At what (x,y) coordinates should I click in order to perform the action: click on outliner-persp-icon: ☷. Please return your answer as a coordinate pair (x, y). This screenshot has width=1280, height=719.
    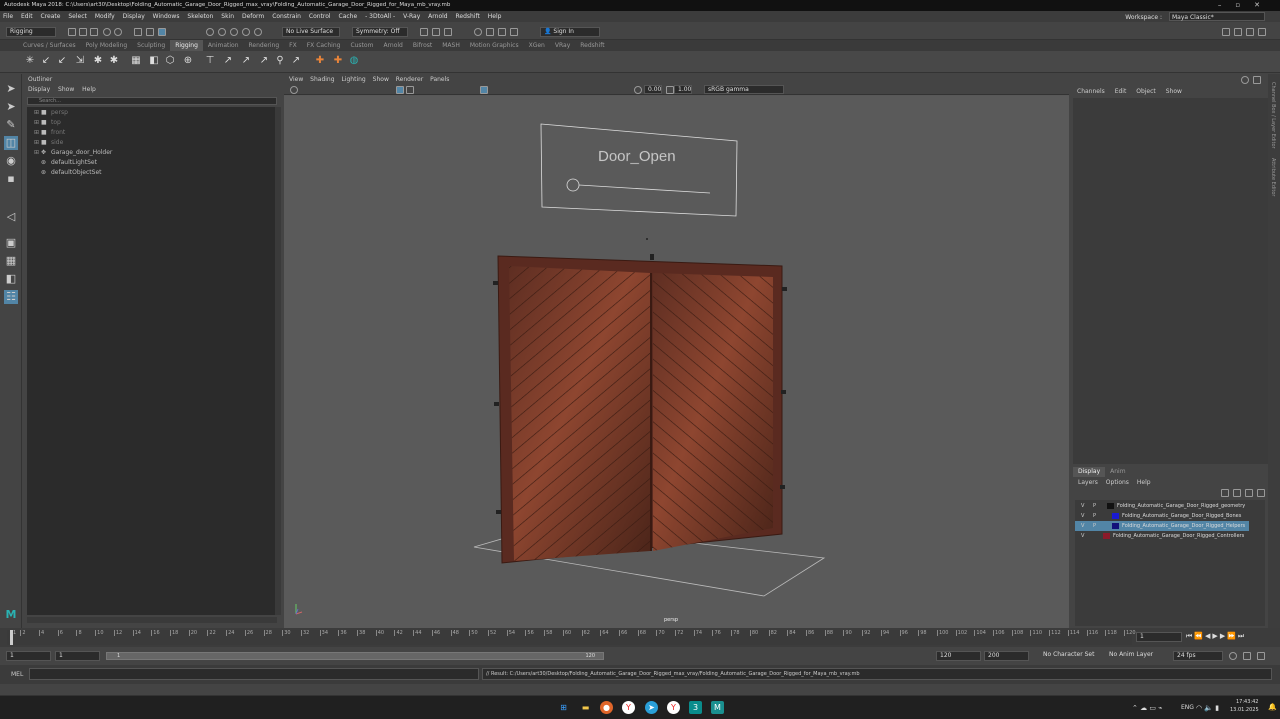
    Looking at the image, I should click on (11, 297).